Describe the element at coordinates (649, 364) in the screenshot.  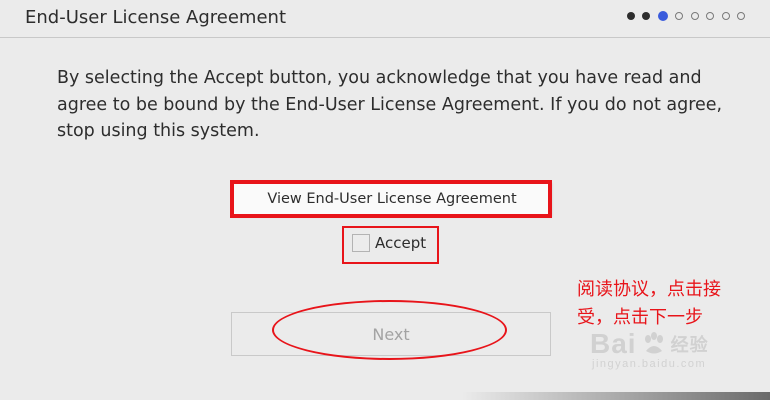
I see `watermark-url: jingyan.baidu.com` at that location.